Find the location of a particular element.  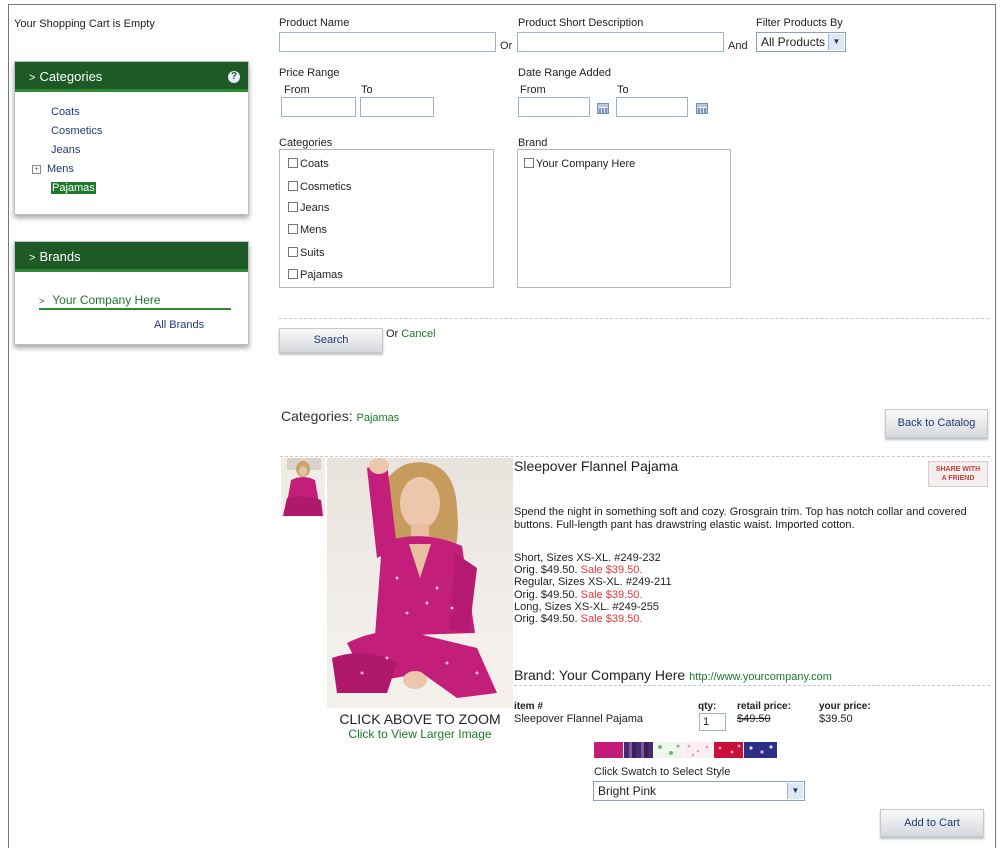

brands-panel: > Brands > Your Company Here All Brands is located at coordinates (131, 293).